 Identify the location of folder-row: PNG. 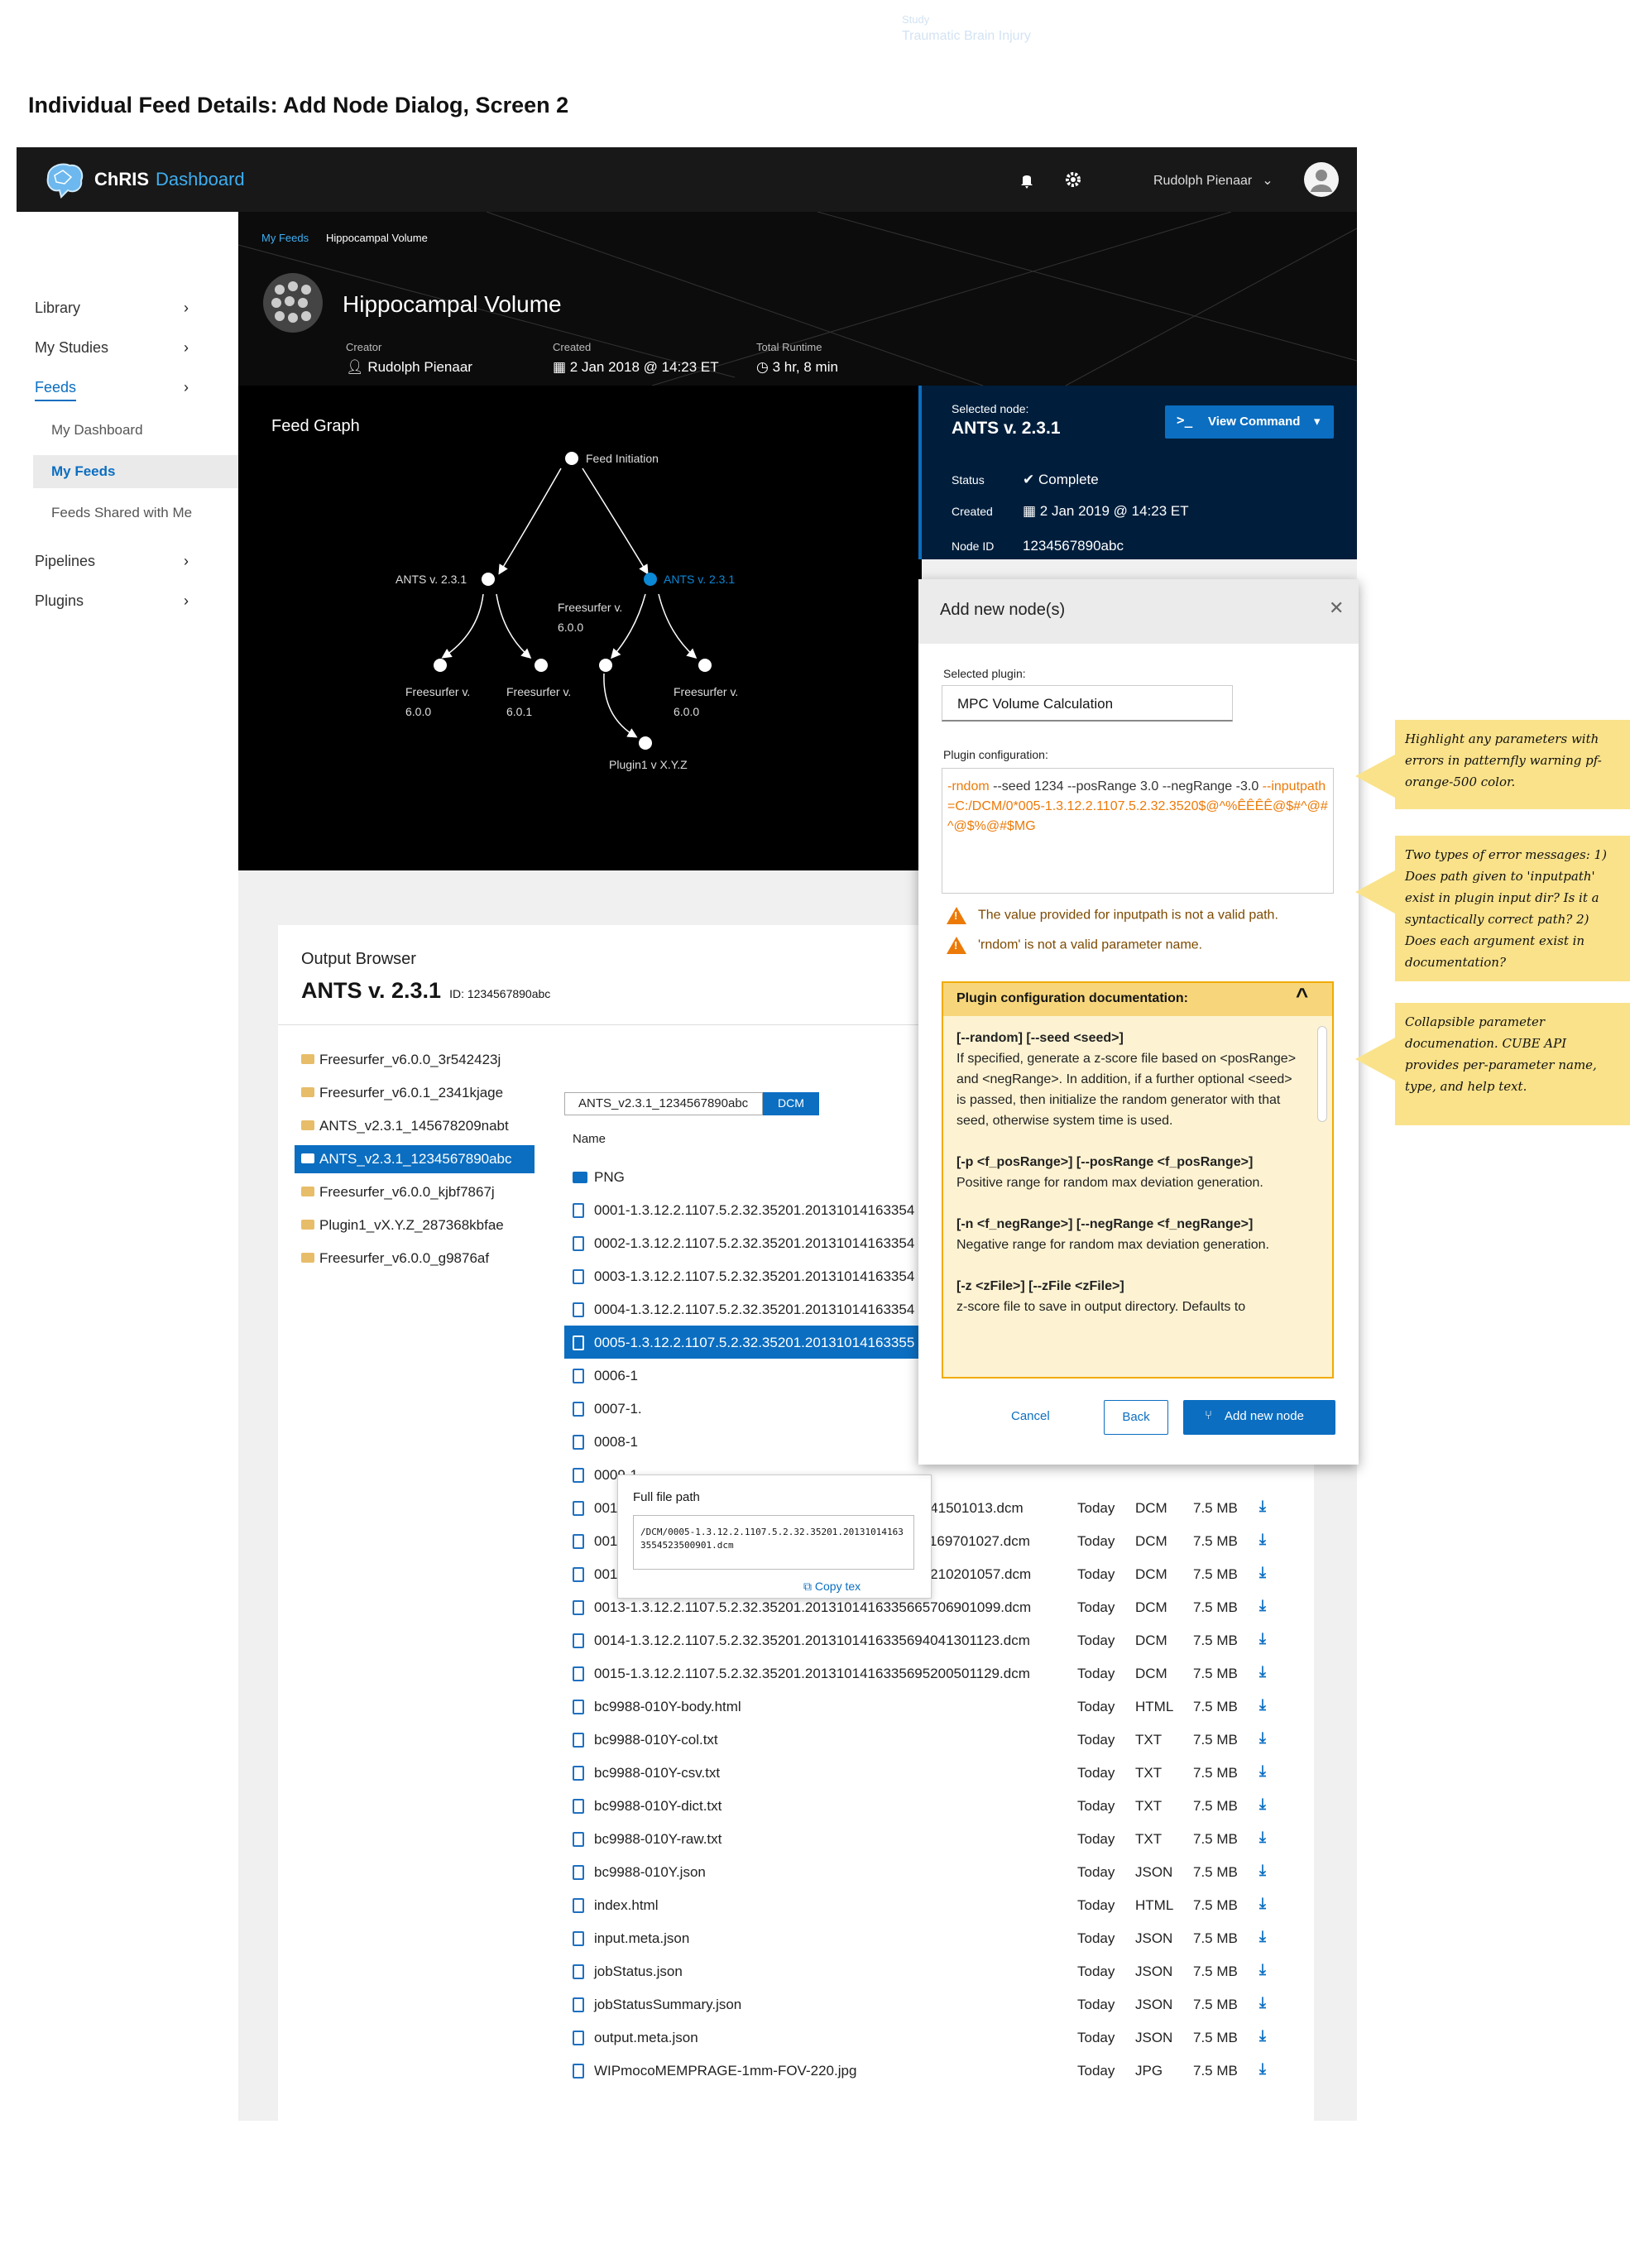
(743, 1176).